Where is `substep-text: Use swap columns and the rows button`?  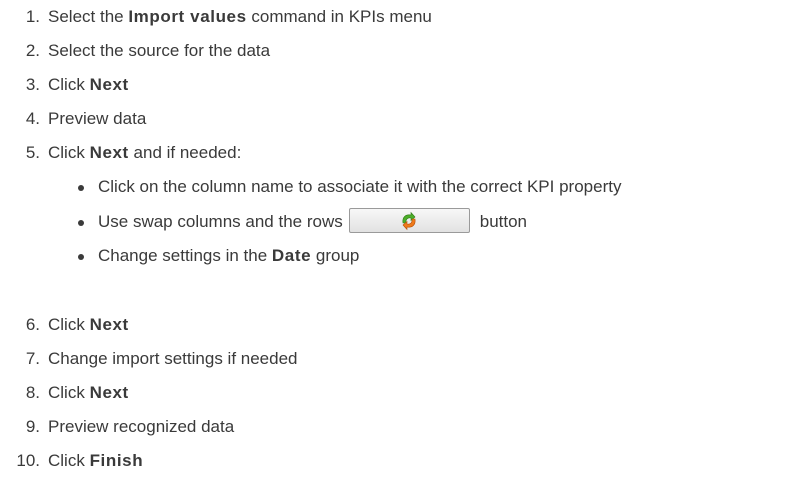 substep-text: Use swap columns and the rows button is located at coordinates (312, 222).